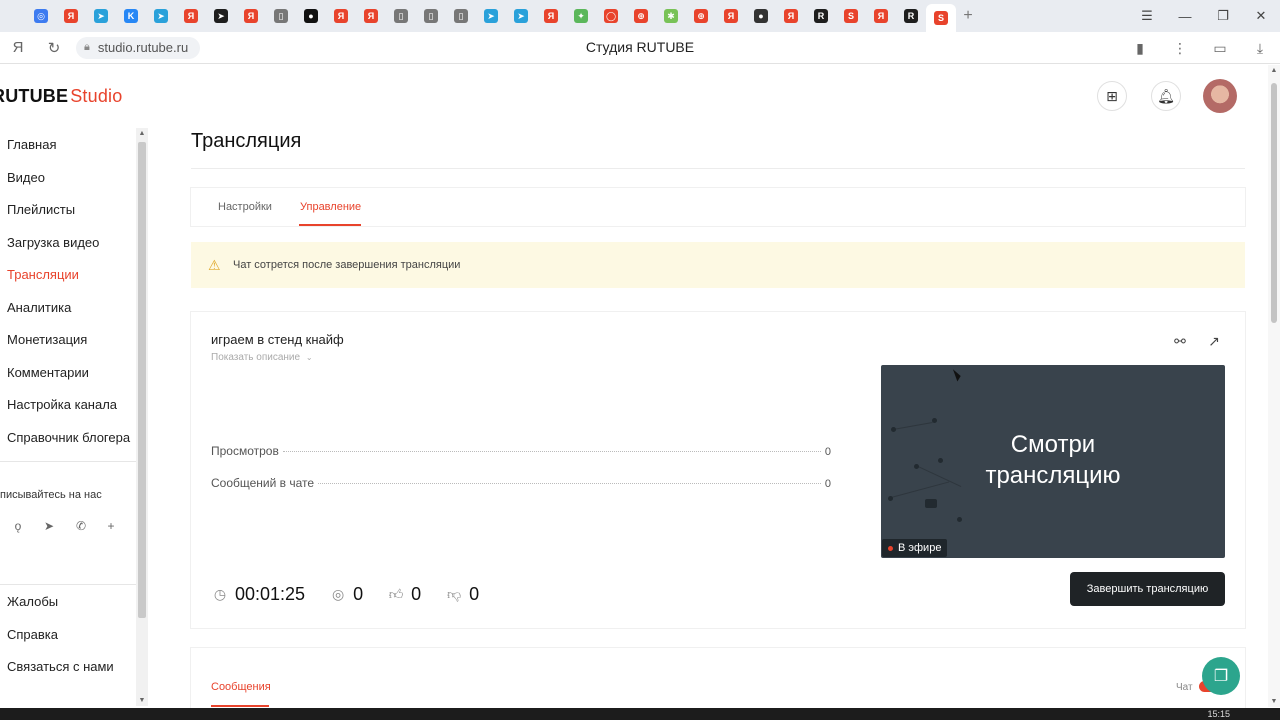 The image size is (1280, 720). What do you see at coordinates (277, 339) in the screenshot?
I see `stream-name: играем в стенд кнайф` at bounding box center [277, 339].